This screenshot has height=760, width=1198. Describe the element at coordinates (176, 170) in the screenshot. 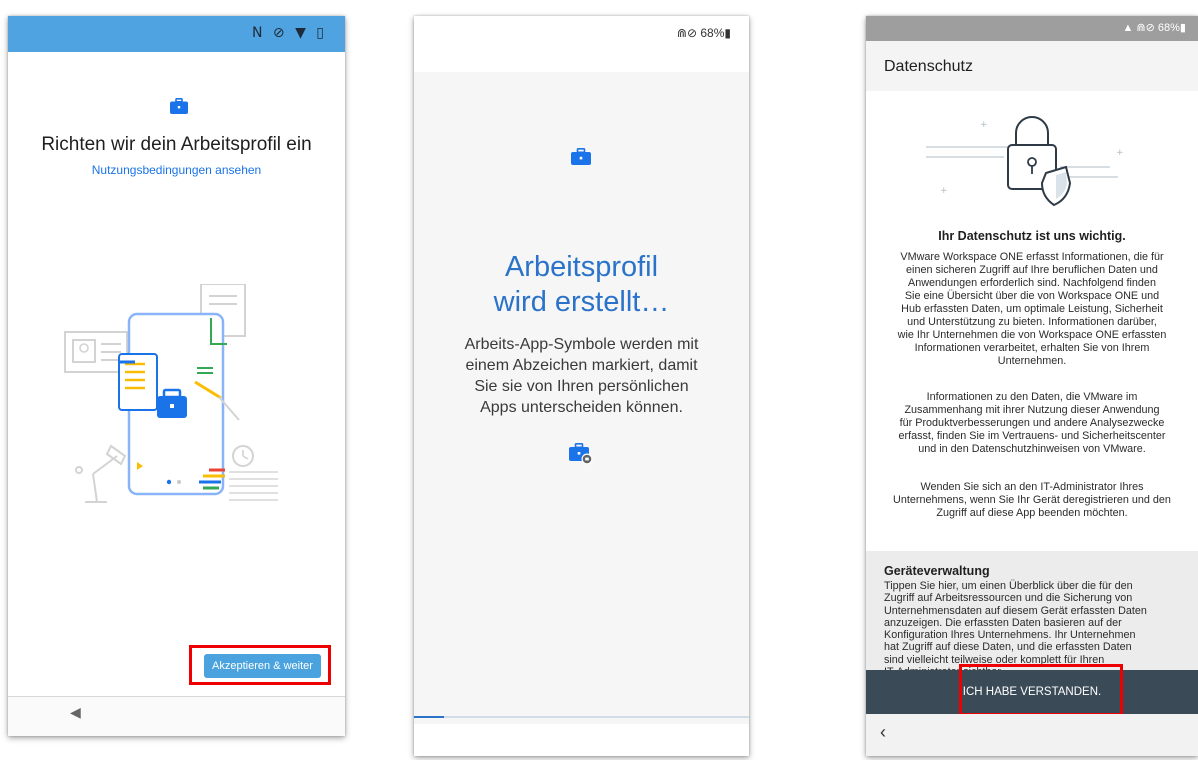

I see `terms-link: Nutzungsbedingungen ansehen` at that location.